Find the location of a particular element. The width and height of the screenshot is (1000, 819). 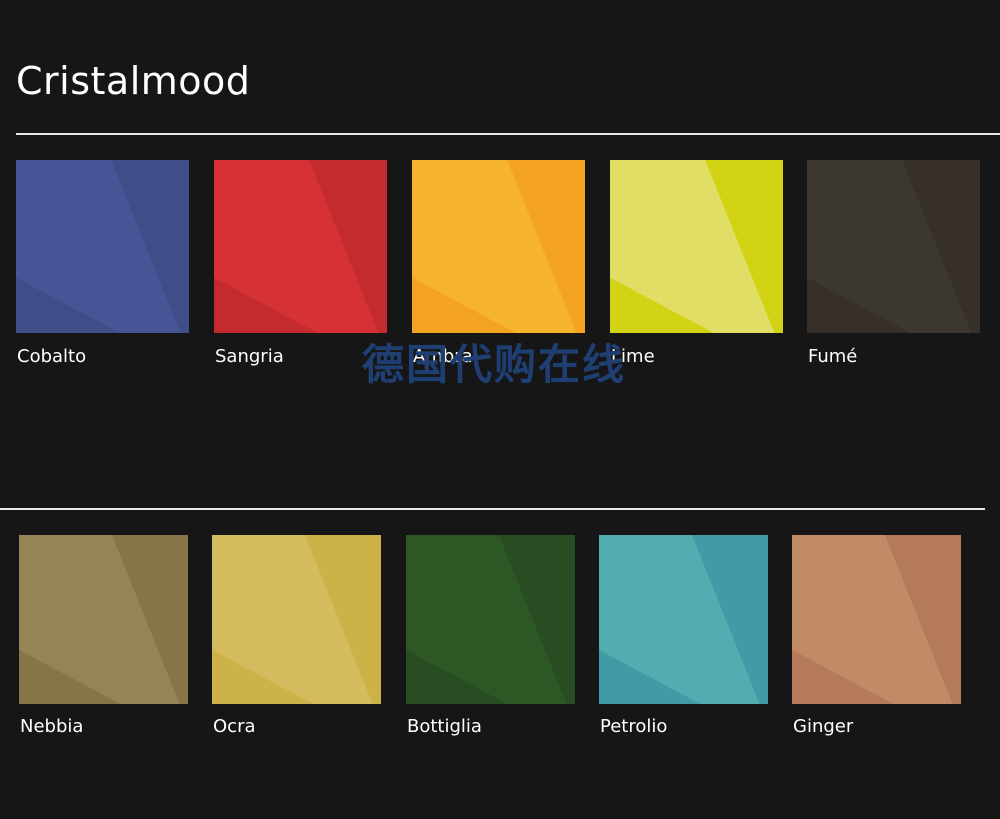

watermark-text: 德国代购在线 is located at coordinates (494, 364).